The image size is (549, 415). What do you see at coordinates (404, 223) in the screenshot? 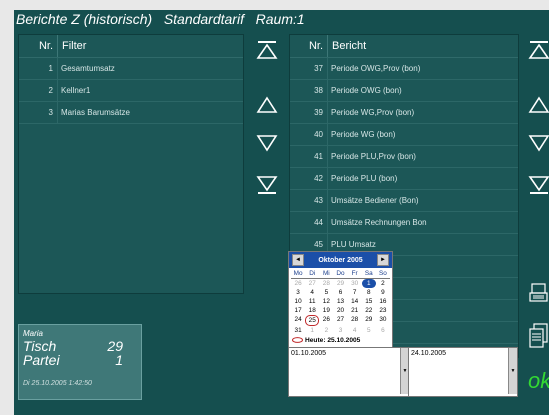
I see `report-list-item: 44 Umsätze Rechnungen Bon` at bounding box center [404, 223].